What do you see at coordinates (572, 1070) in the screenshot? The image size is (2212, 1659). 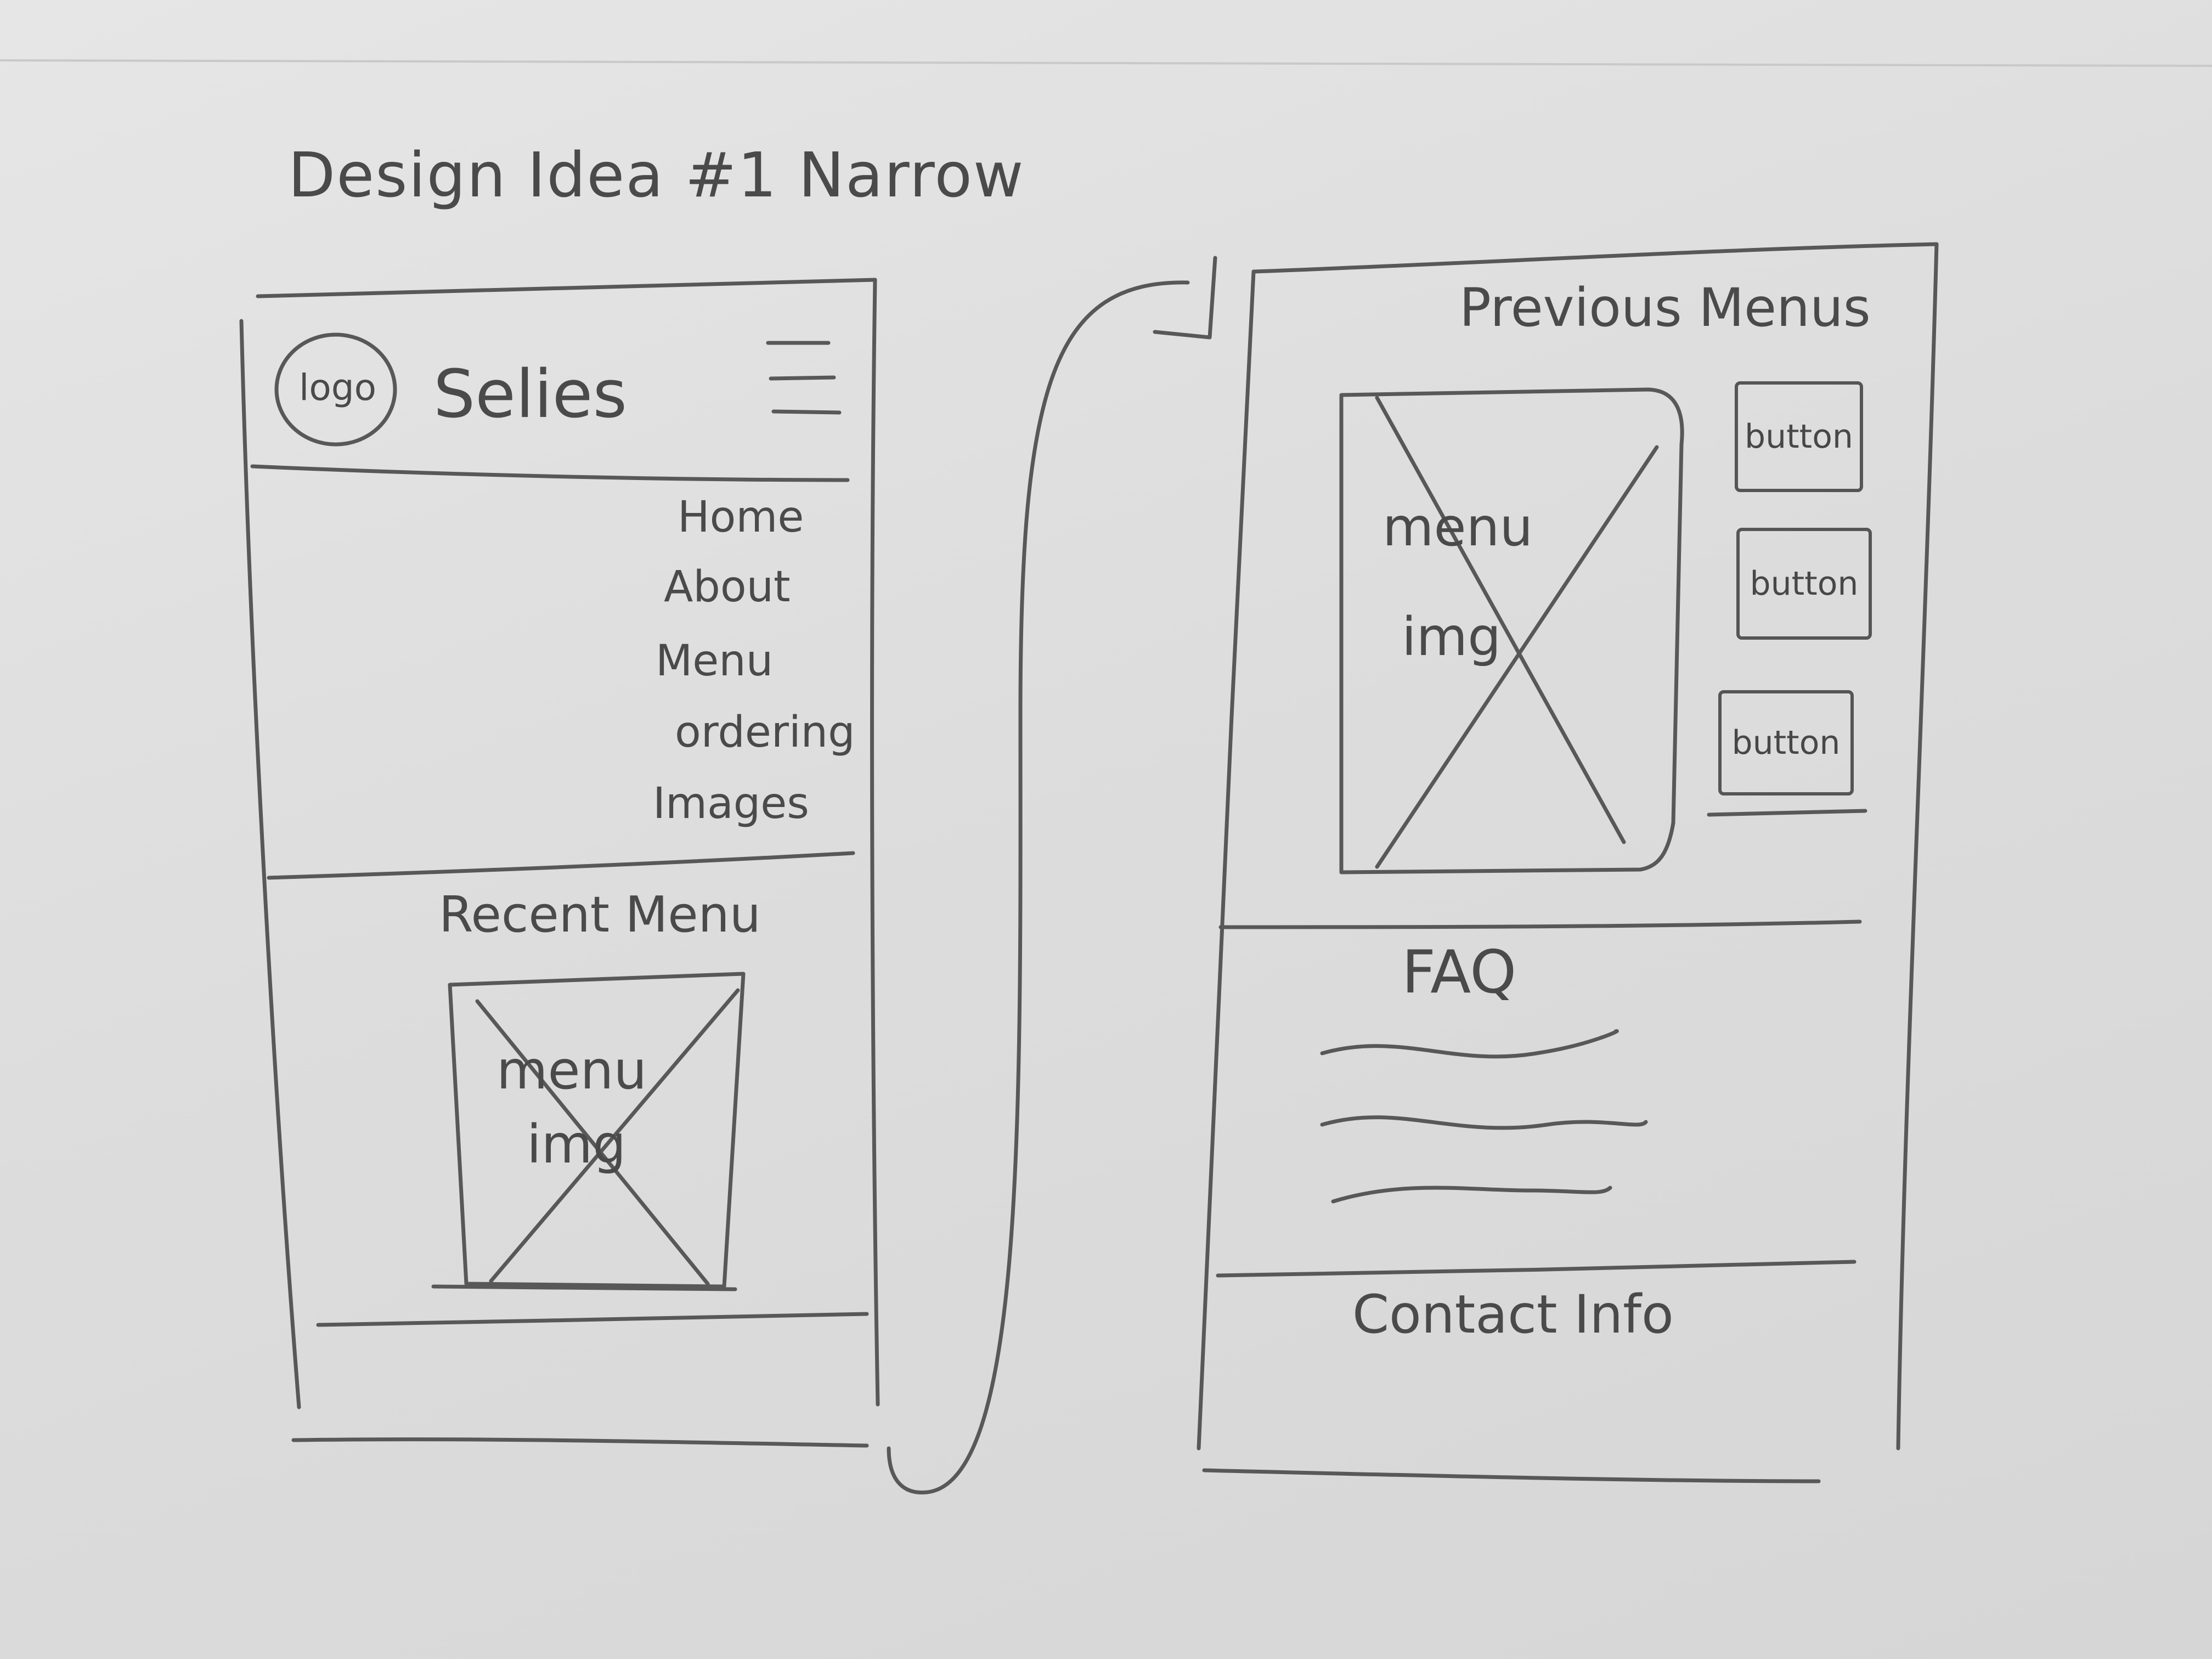 I see `left-image-label-1: menu` at bounding box center [572, 1070].